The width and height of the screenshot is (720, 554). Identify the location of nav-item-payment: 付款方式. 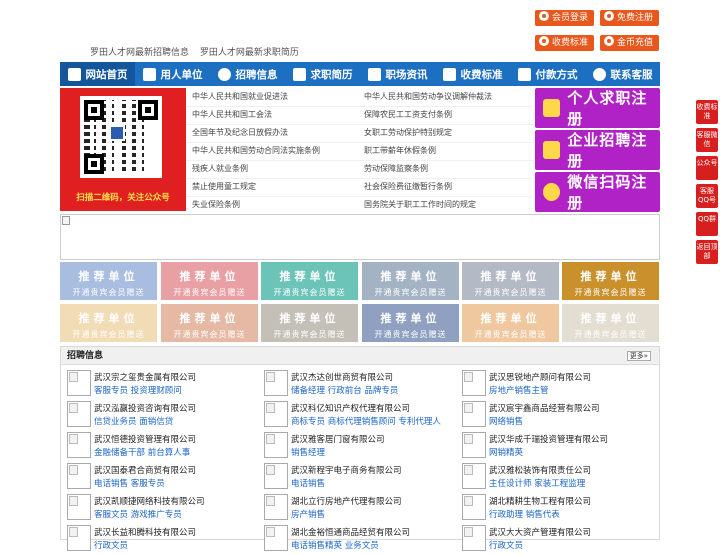
(547, 74).